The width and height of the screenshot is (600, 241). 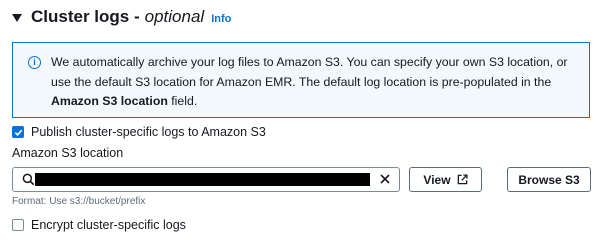 What do you see at coordinates (18, 225) in the screenshot?
I see `encrypt-logs-checkbox` at bounding box center [18, 225].